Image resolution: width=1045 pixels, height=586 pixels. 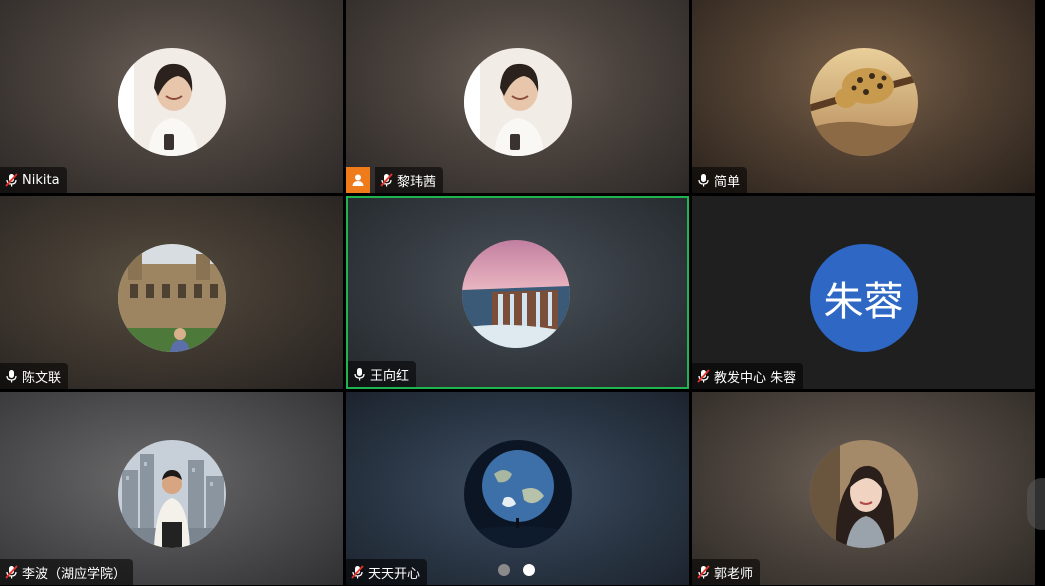 What do you see at coordinates (417, 182) in the screenshot?
I see `participant-name: 黎玮茜` at bounding box center [417, 182].